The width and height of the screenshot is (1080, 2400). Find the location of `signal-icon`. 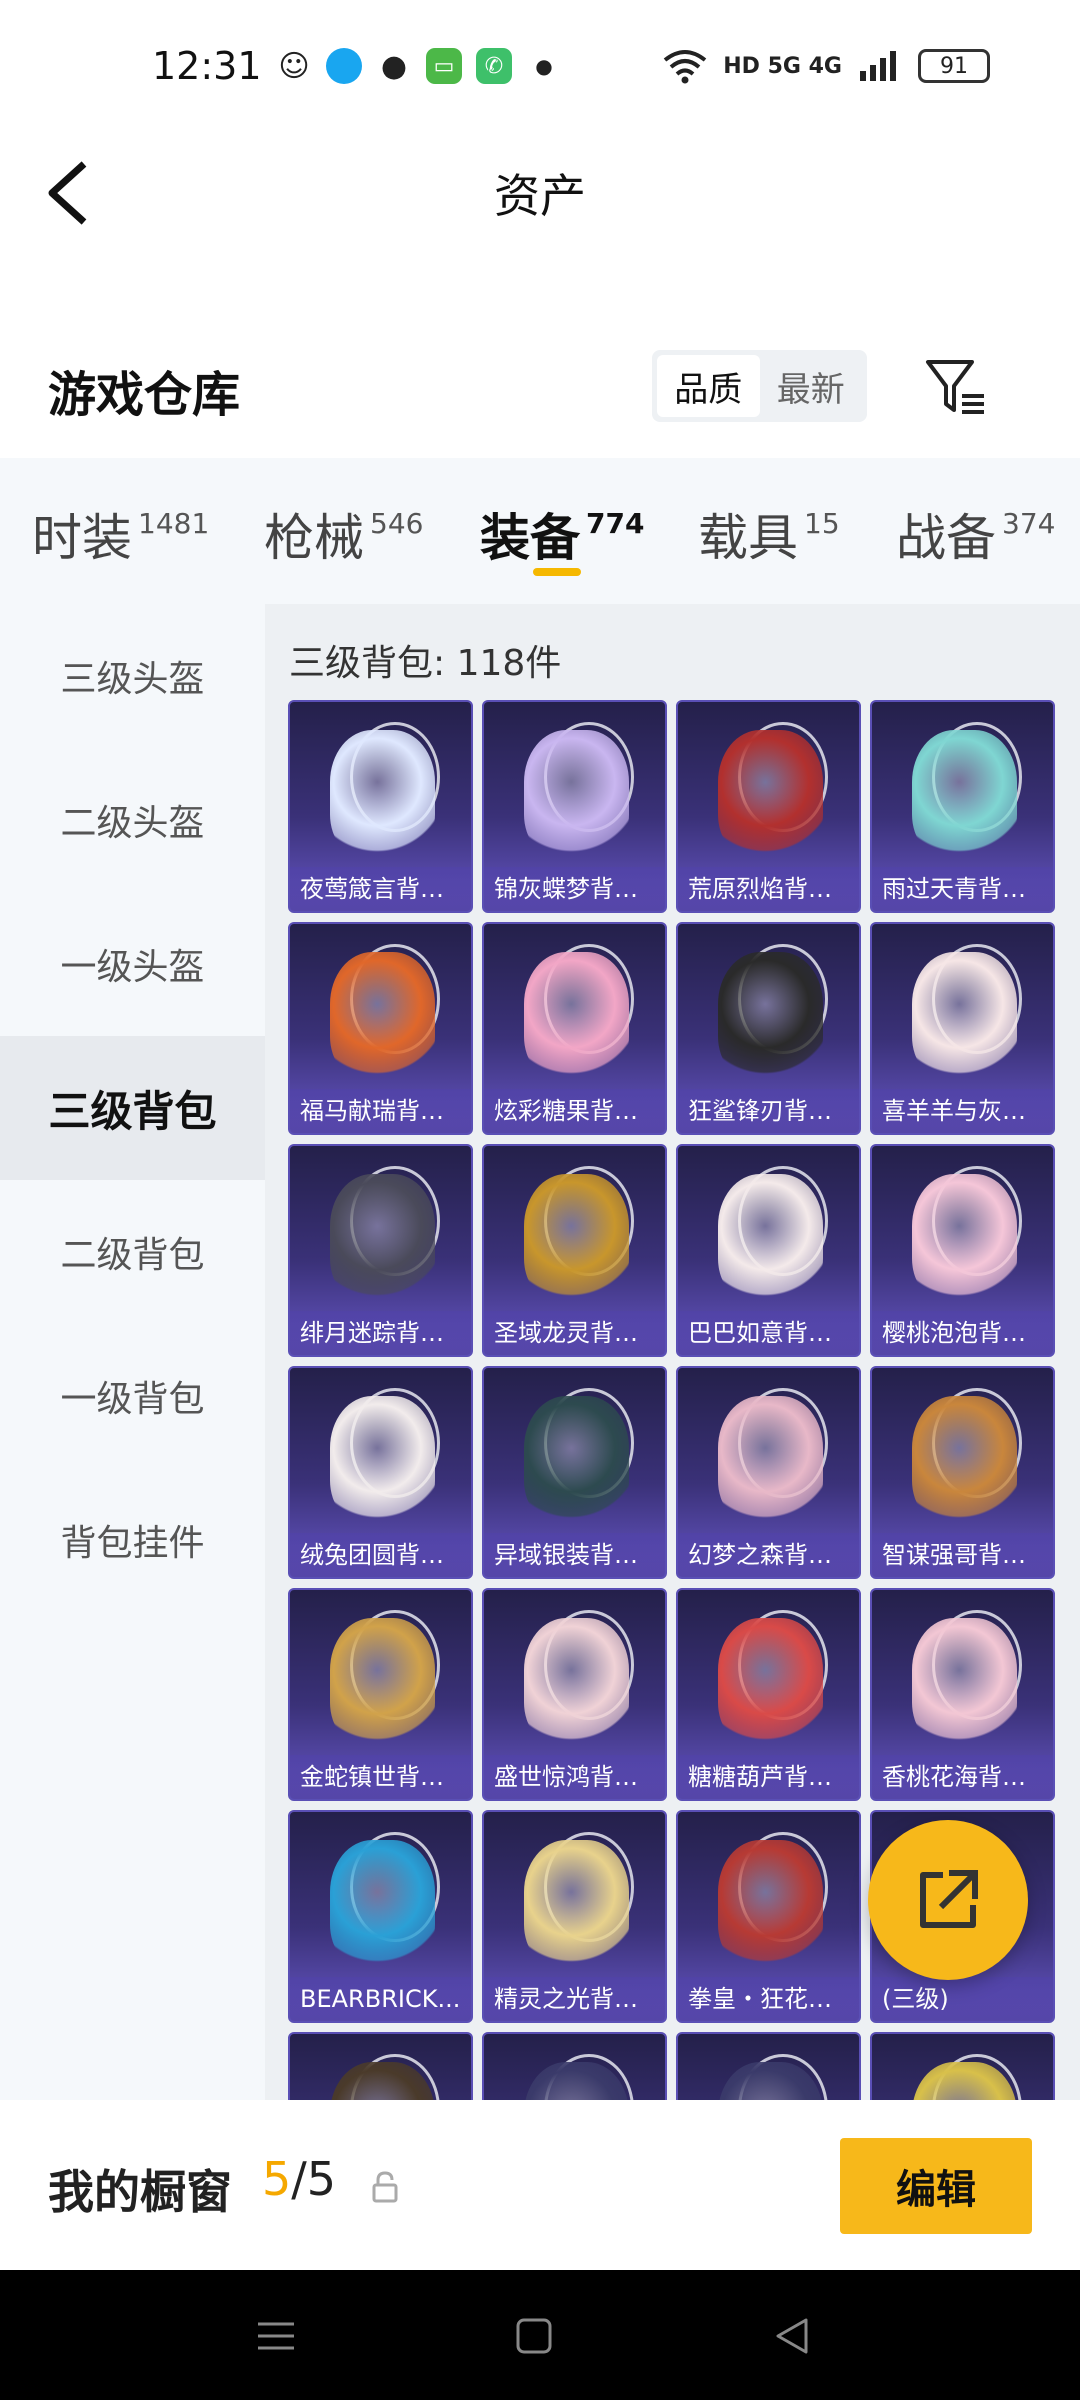

signal-icon is located at coordinates (878, 66).